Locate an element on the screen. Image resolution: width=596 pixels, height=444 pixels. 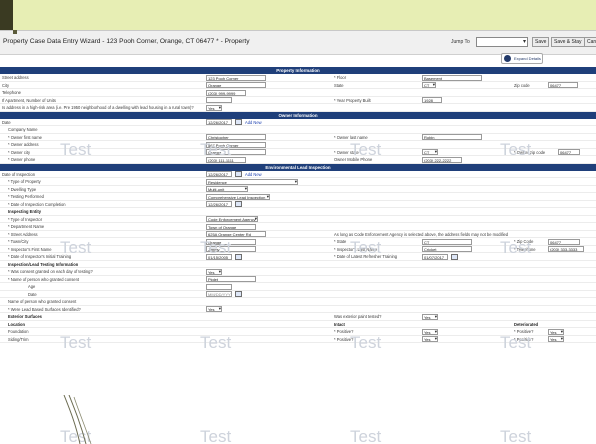
street-field: 123 Pooh Corner is located at coordinates (236, 77).